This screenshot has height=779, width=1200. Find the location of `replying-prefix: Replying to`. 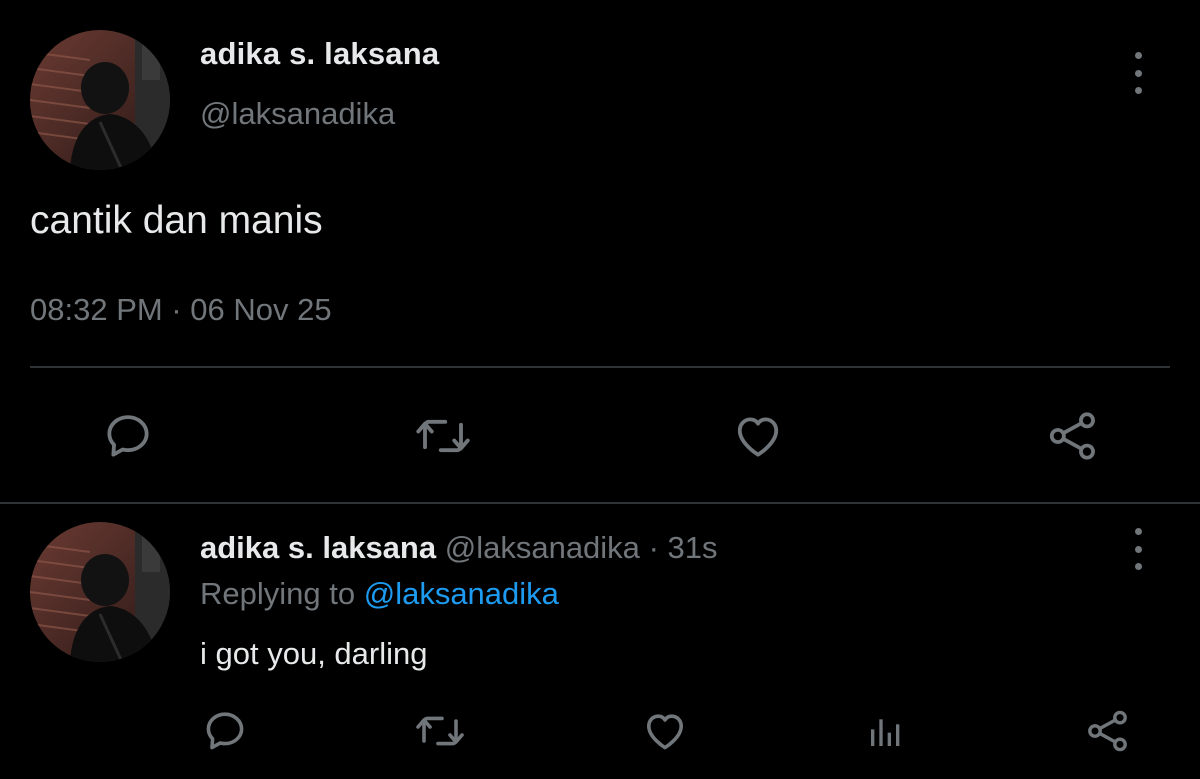

replying-prefix: Replying to is located at coordinates (278, 593).